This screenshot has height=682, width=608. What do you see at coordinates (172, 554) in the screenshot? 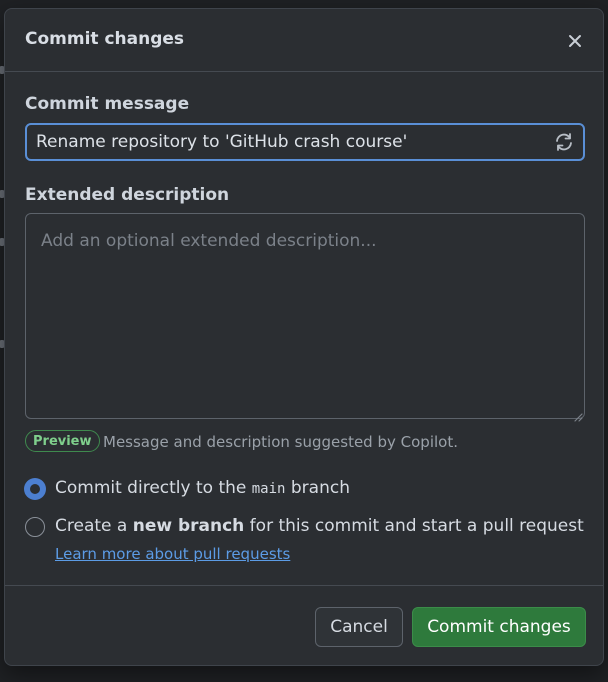
I see `learn-more-link: Learn more about pull requests` at bounding box center [172, 554].